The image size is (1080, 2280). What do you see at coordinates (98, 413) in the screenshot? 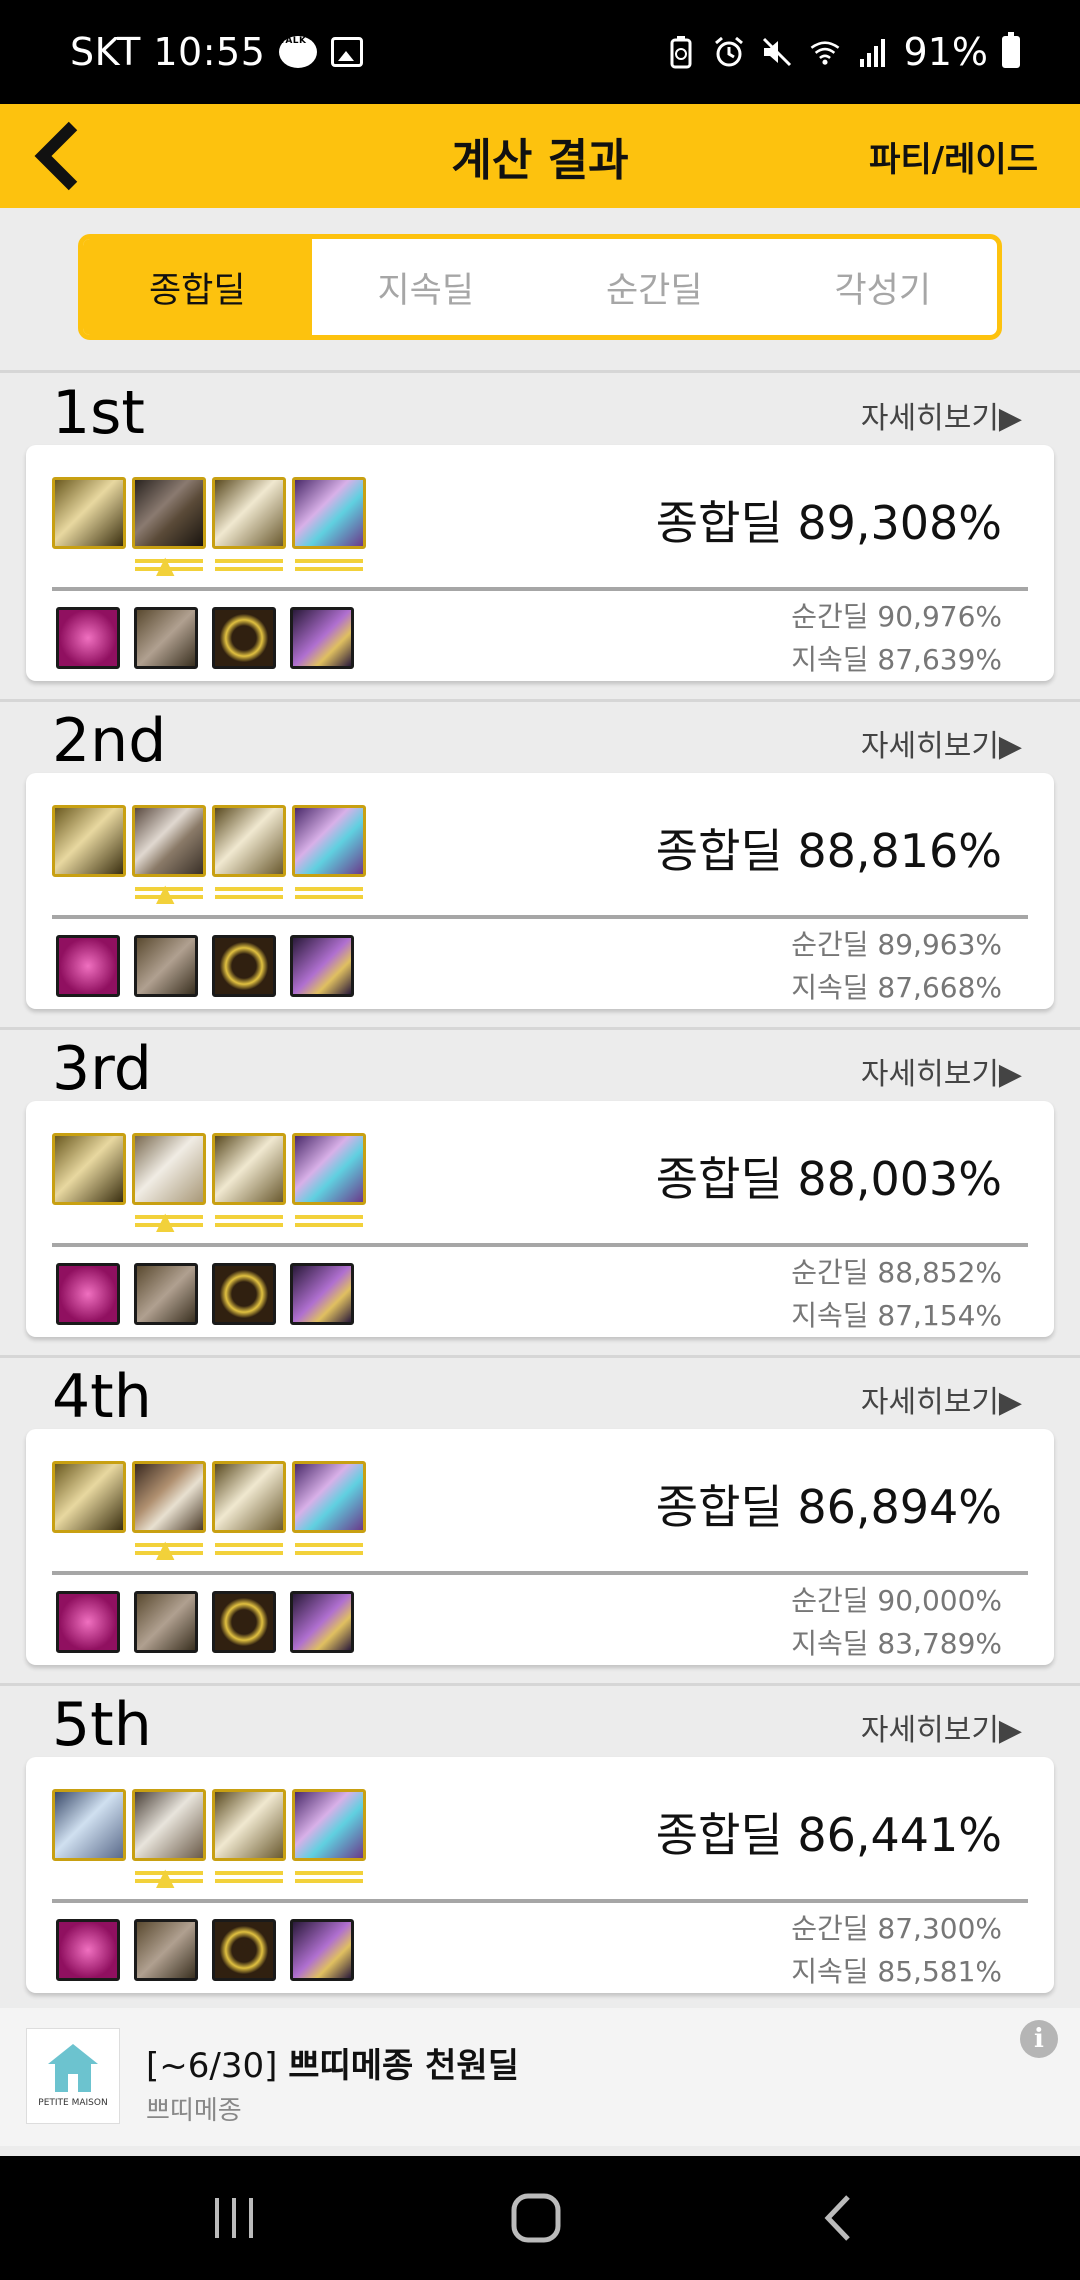
I see `rank-label: 1st` at bounding box center [98, 413].